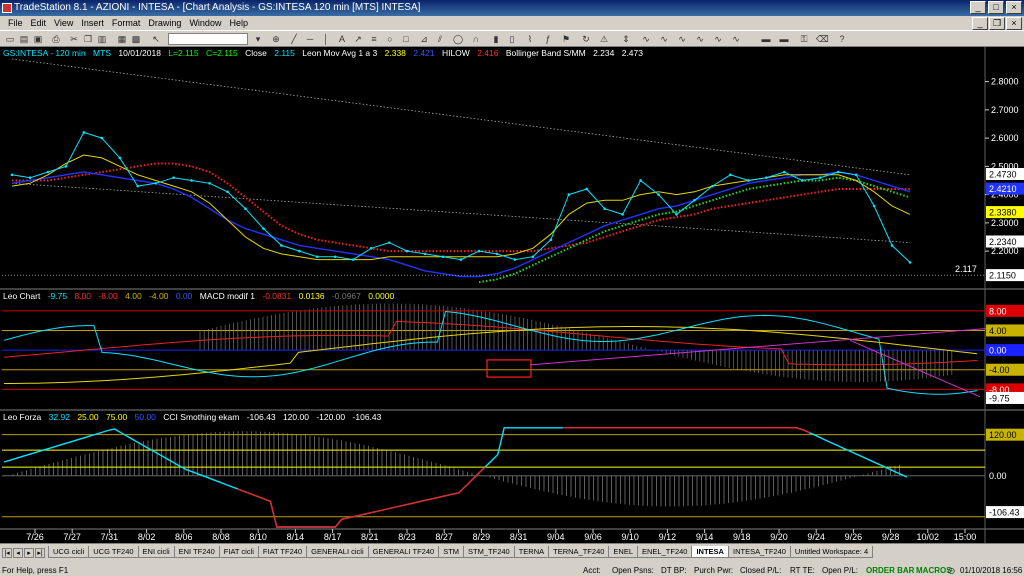  What do you see at coordinates (92, 23) in the screenshot?
I see `menu-insert: Insert` at bounding box center [92, 23].